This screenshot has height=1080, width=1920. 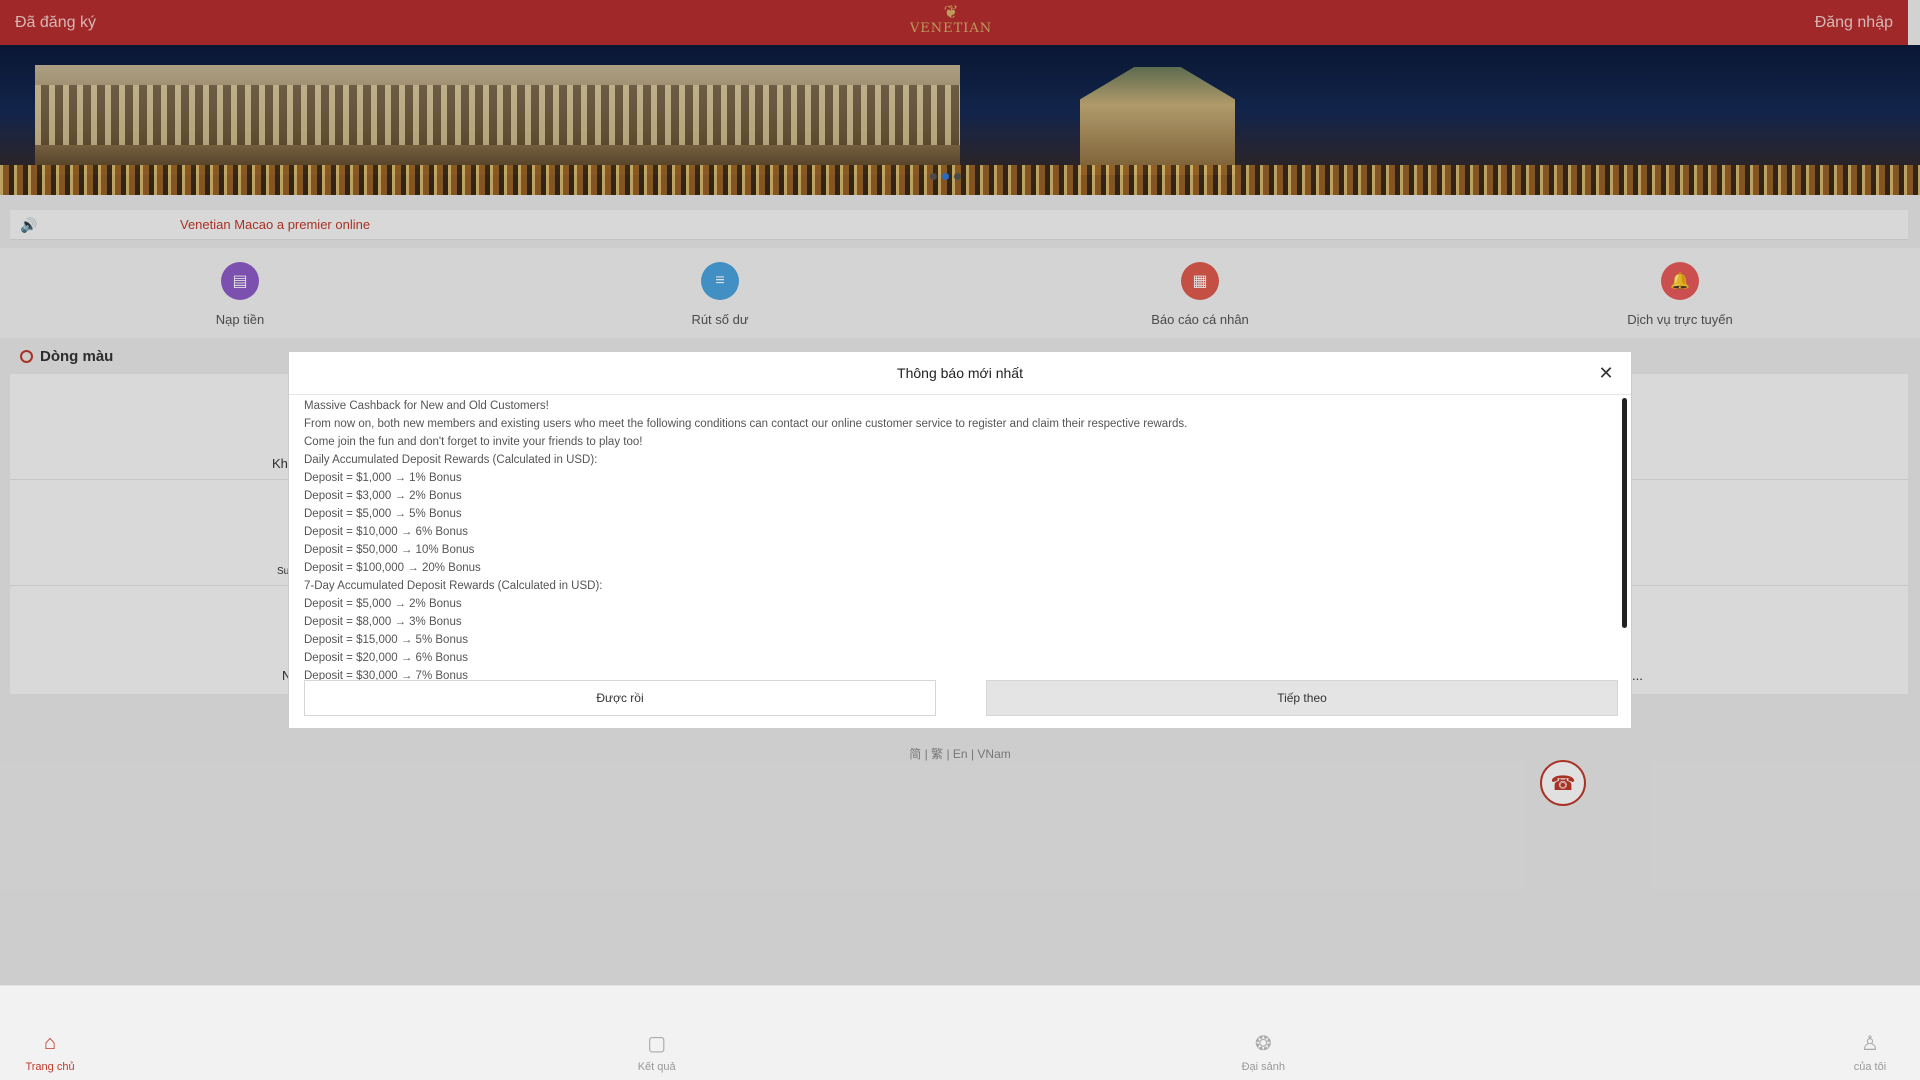 I want to click on nav-results: ▢ Kết quả, so click(x=657, y=1033).